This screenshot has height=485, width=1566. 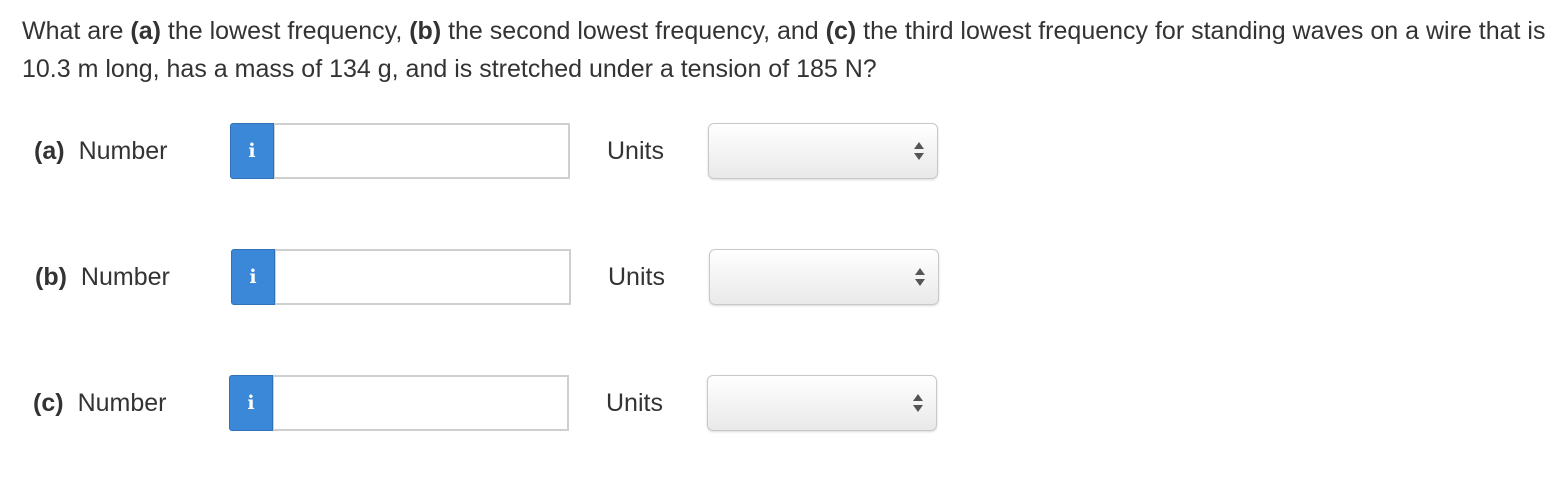 What do you see at coordinates (123, 151) in the screenshot?
I see `number-label-a: Number` at bounding box center [123, 151].